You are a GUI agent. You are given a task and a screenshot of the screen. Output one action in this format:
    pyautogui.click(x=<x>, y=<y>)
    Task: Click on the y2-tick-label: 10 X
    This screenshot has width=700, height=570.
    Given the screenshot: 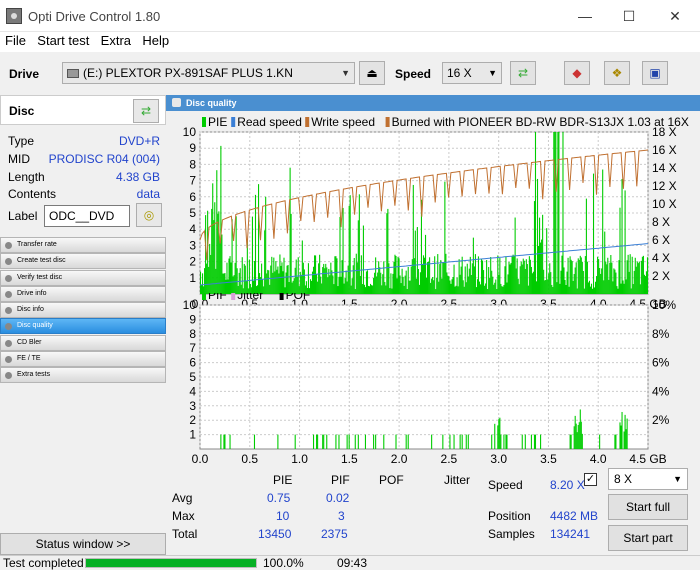 What is the action you would take?
    pyautogui.click(x=664, y=204)
    